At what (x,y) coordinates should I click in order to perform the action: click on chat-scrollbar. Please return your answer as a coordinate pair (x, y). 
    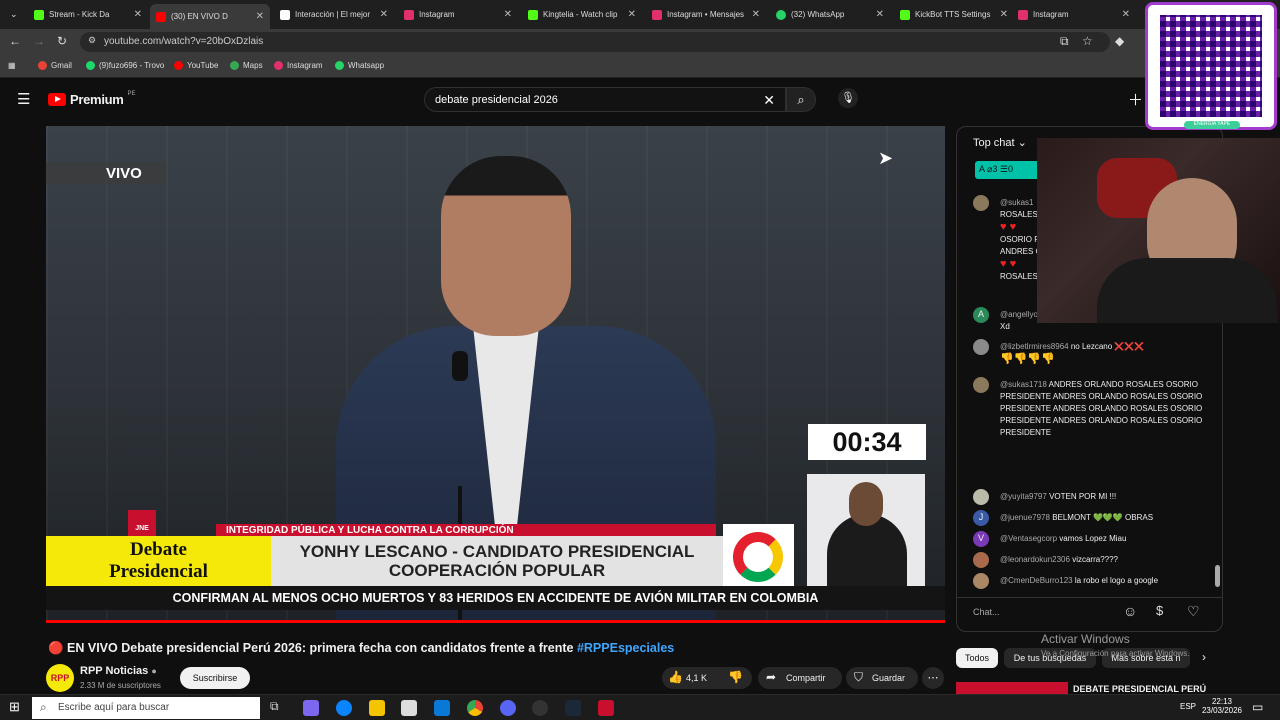
    Looking at the image, I should click on (1217, 576).